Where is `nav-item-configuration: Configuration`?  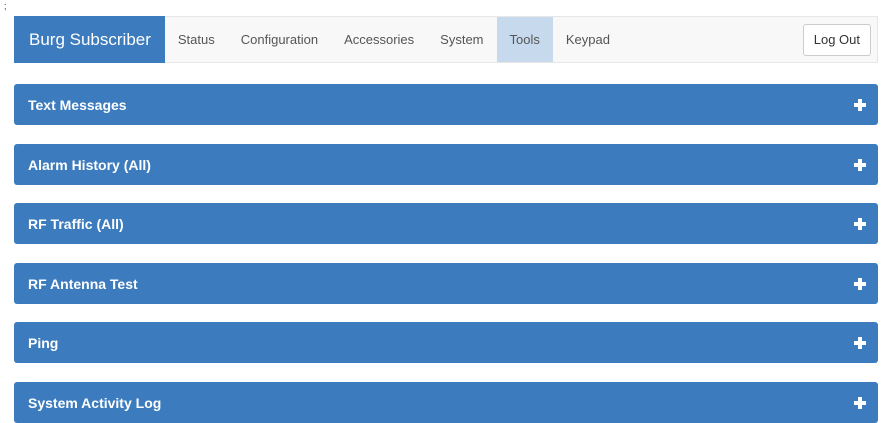 nav-item-configuration: Configuration is located at coordinates (279, 39).